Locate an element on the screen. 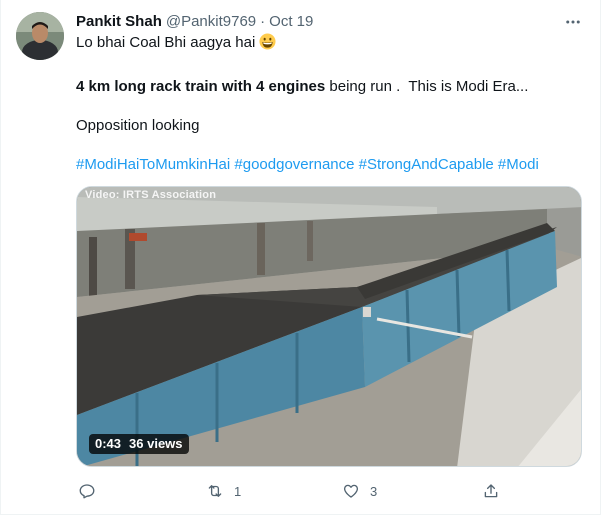 This screenshot has height=515, width=601. retweet-icon is located at coordinates (215, 491).